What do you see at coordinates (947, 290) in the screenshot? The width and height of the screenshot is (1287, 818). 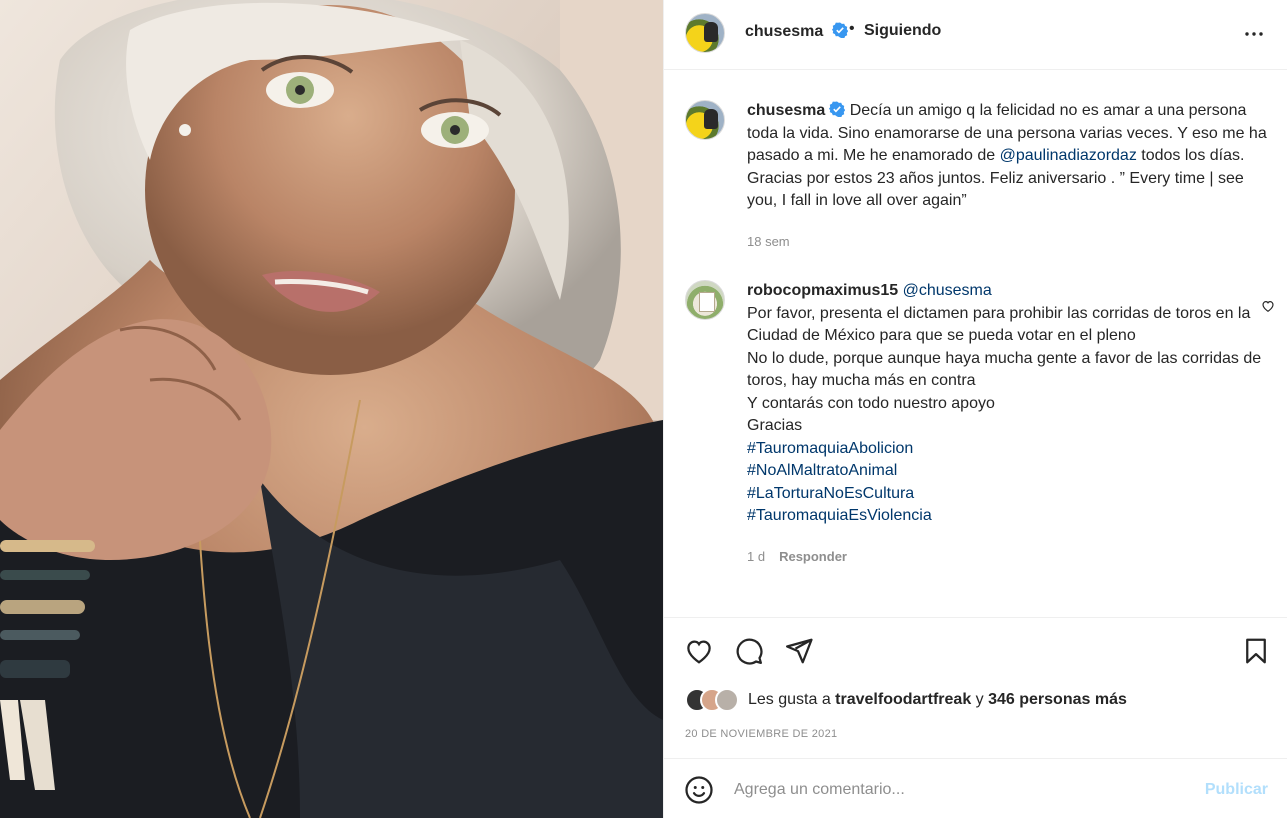 I see `comment-mention: @chusesma` at bounding box center [947, 290].